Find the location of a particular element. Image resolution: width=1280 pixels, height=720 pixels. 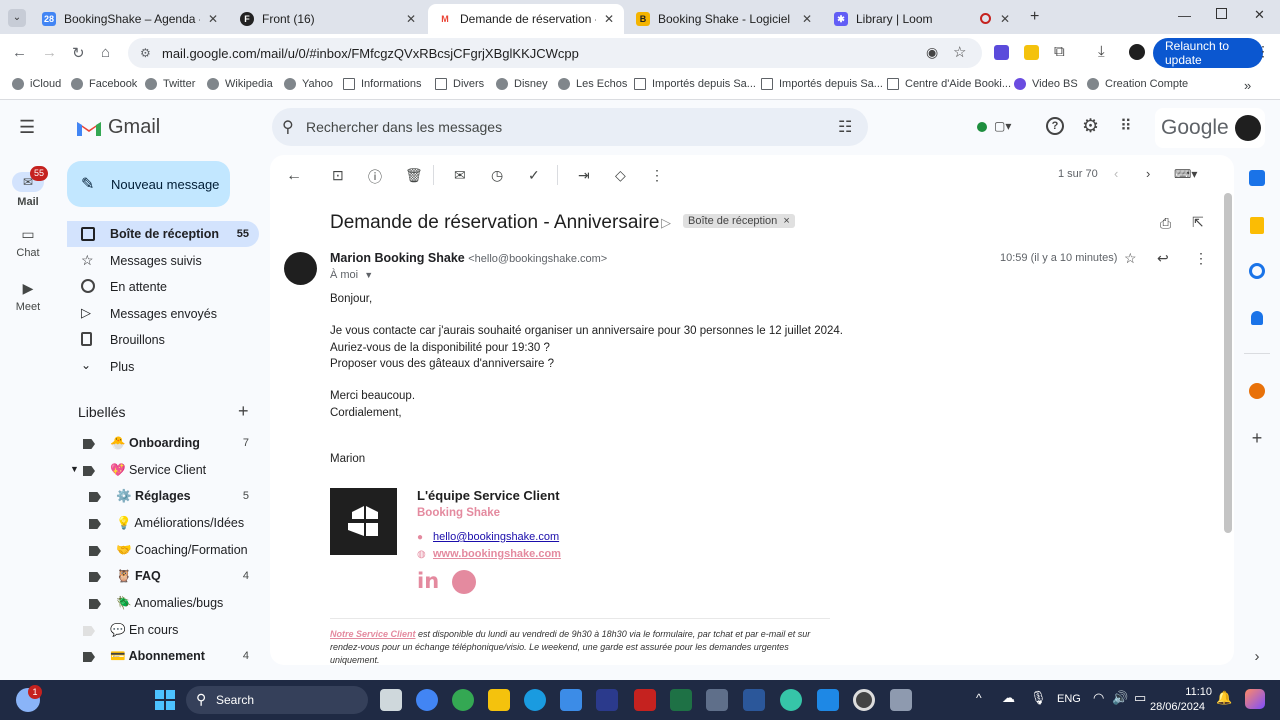

help-icon: ? is located at coordinates (1055, 126).